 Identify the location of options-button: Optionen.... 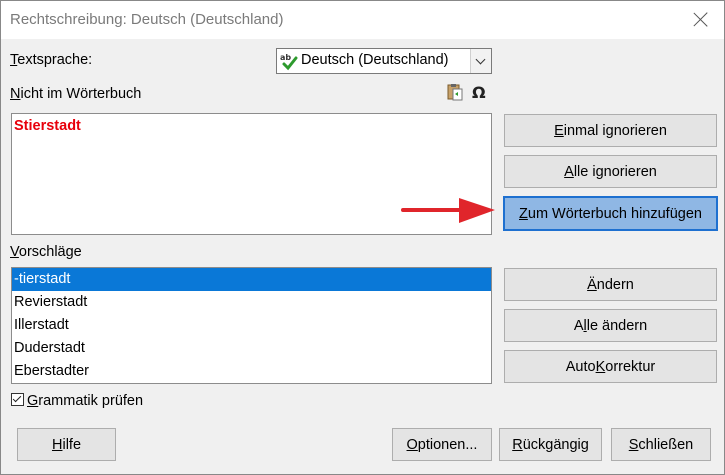
(442, 444).